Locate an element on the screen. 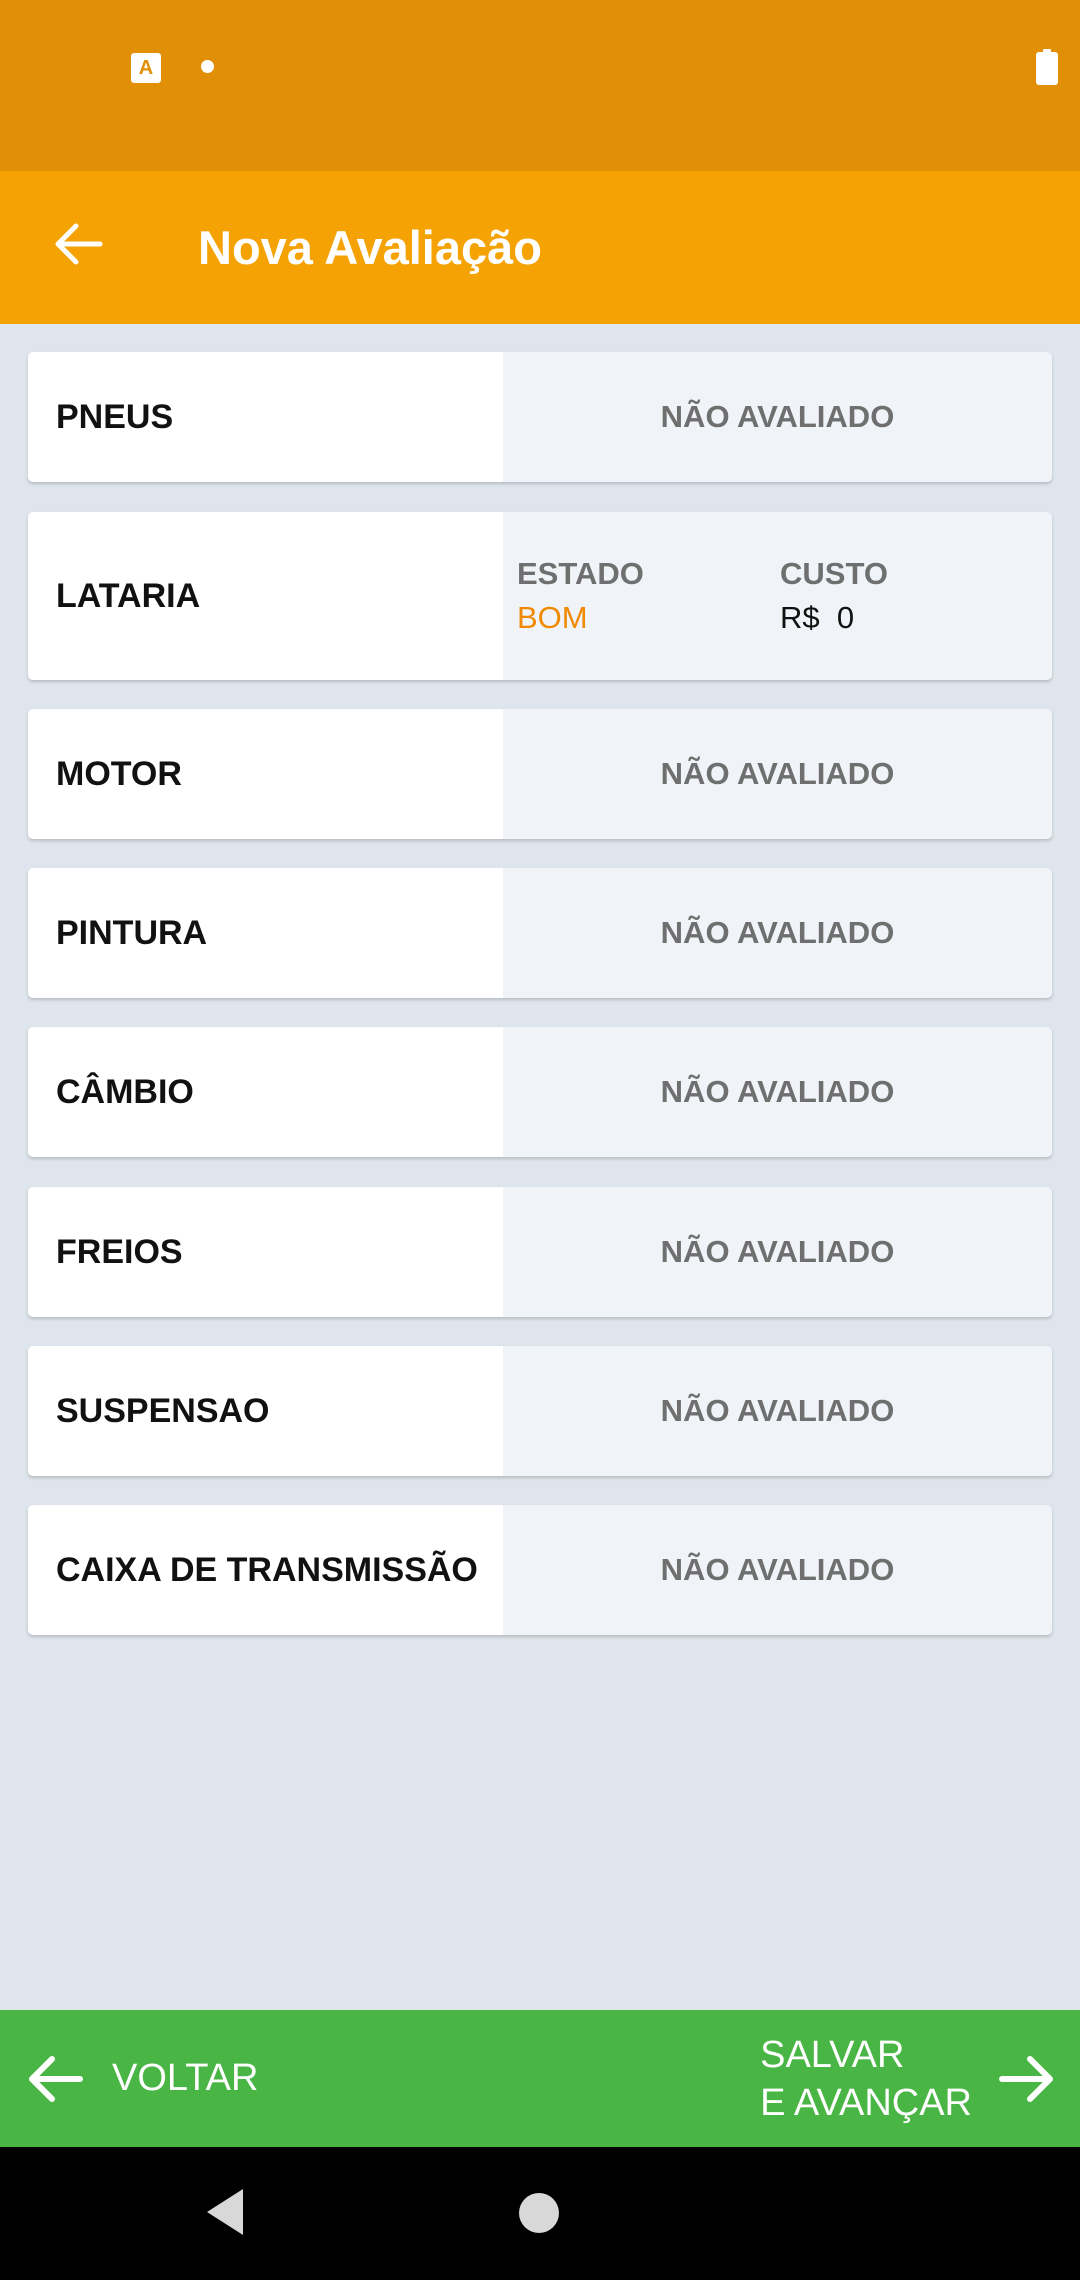 The image size is (1080, 2280). item-label: SUSPENSAO is located at coordinates (265, 1411).